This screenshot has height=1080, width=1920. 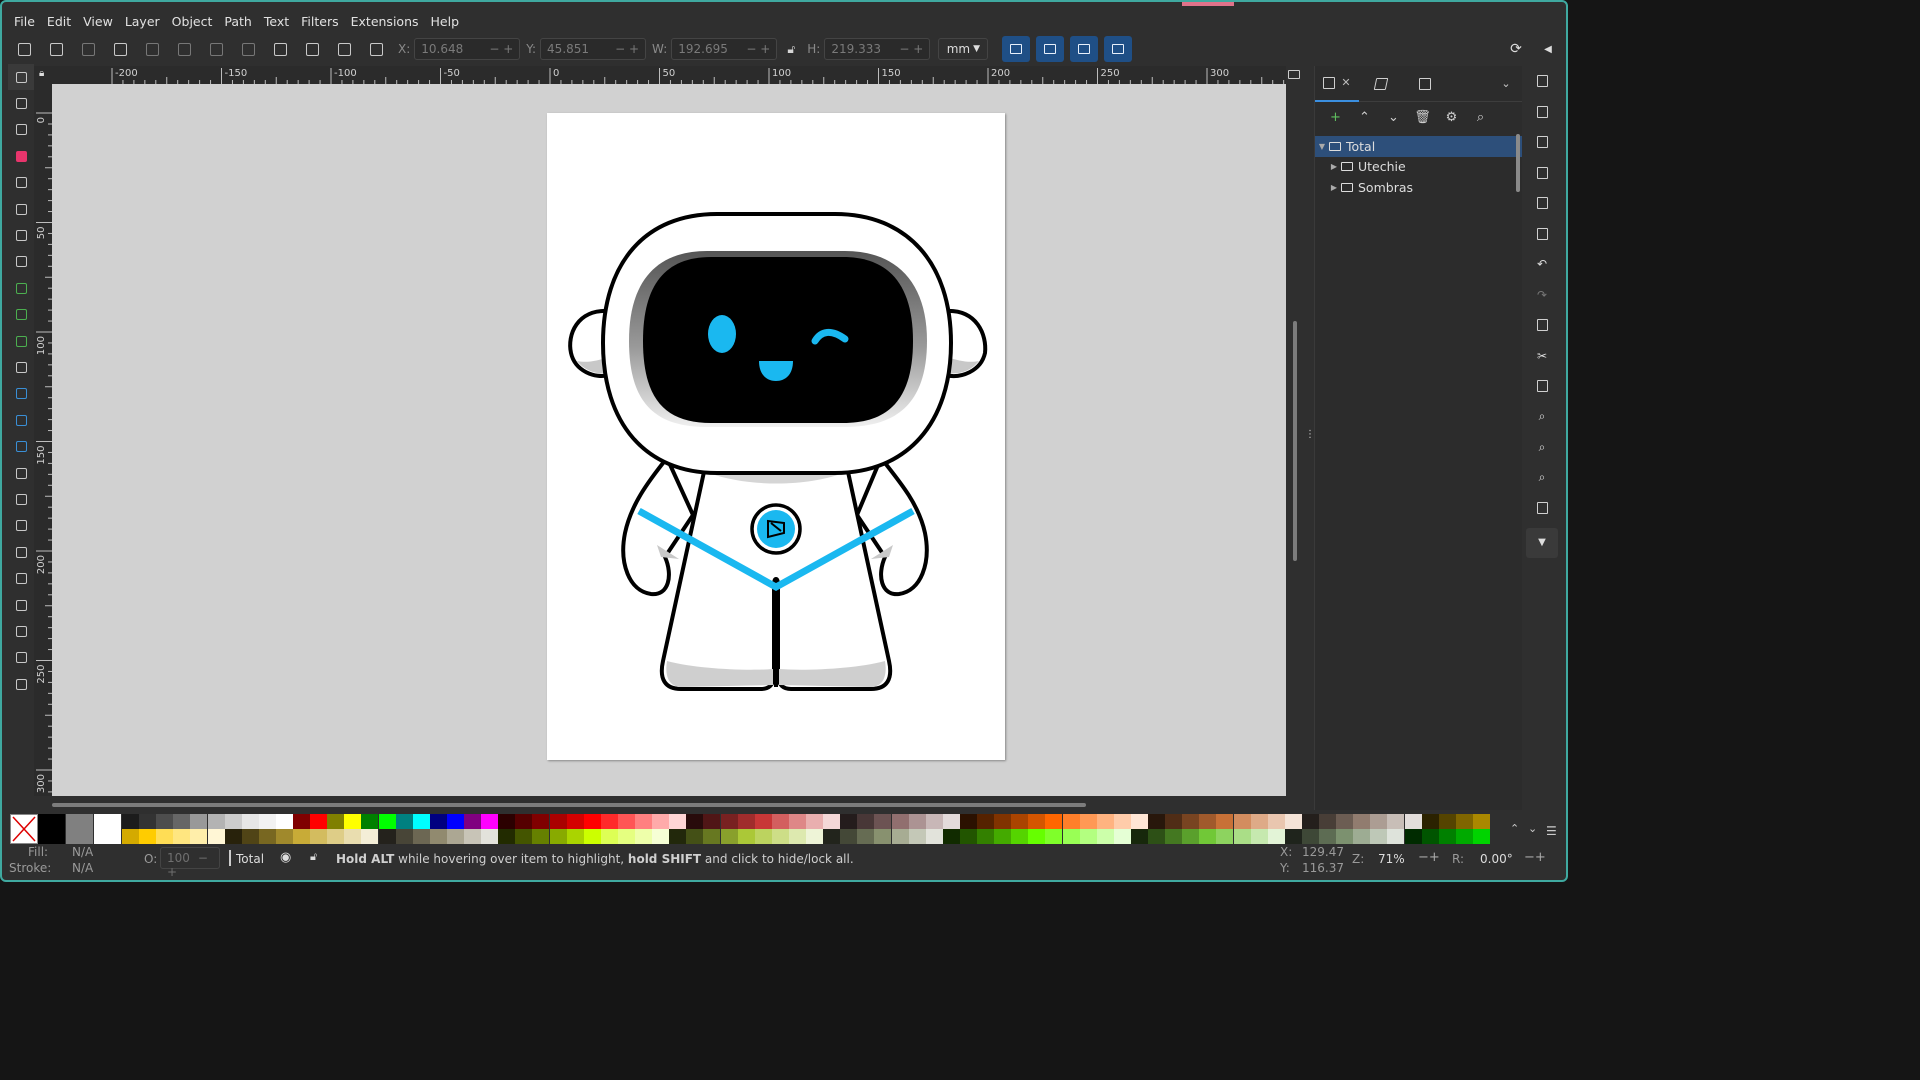 I want to click on y-field: 45.851 − +, so click(x=593, y=49).